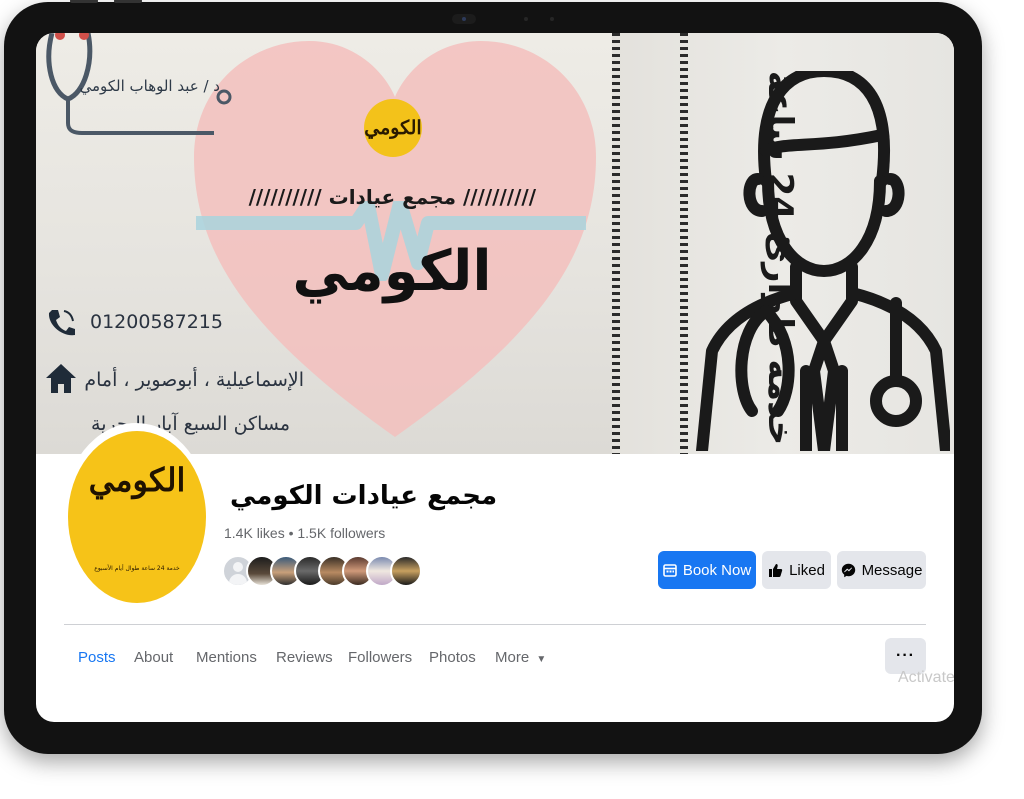 The width and height of the screenshot is (1024, 799). What do you see at coordinates (807, 570) in the screenshot?
I see `liked-label: Liked` at bounding box center [807, 570].